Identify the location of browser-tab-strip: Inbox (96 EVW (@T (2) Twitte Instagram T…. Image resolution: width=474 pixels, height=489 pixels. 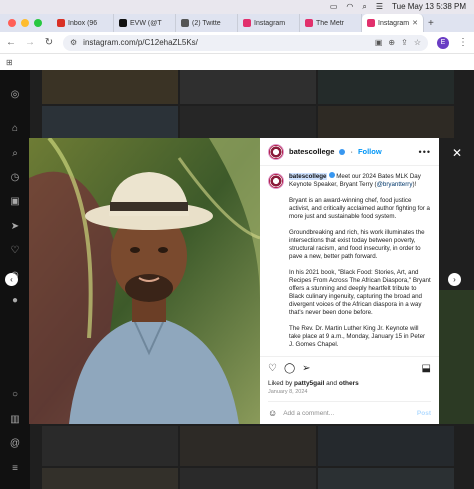
(237, 23).